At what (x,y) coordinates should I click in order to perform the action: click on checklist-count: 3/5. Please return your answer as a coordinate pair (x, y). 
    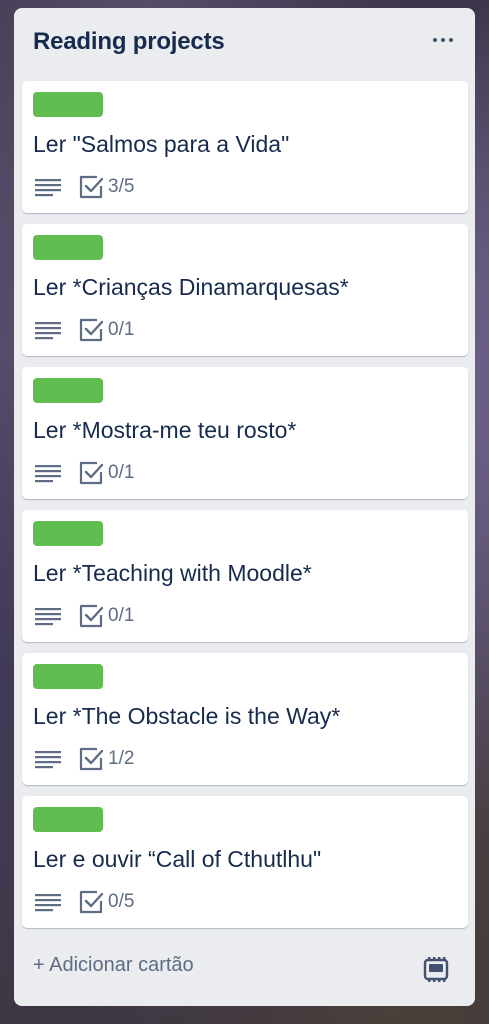
    Looking at the image, I should click on (121, 186).